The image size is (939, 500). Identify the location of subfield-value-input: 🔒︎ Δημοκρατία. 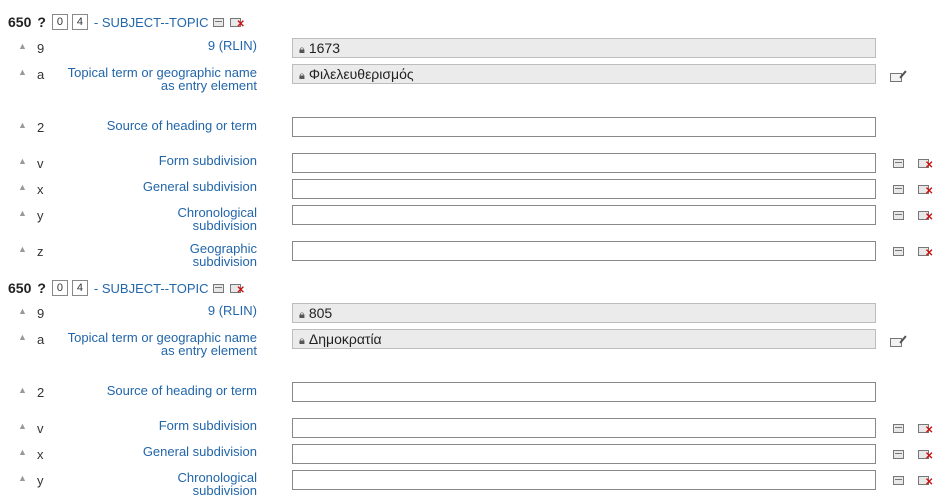
(584, 339).